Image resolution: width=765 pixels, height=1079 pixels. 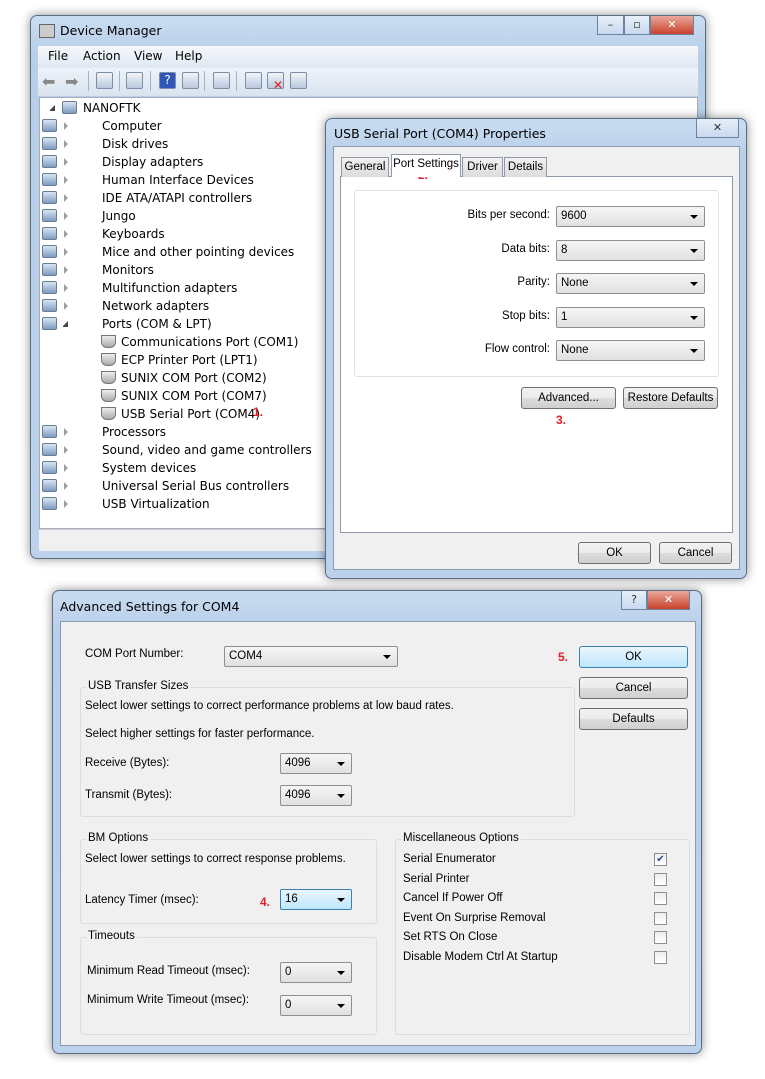 I want to click on help-button: ?, so click(x=634, y=600).